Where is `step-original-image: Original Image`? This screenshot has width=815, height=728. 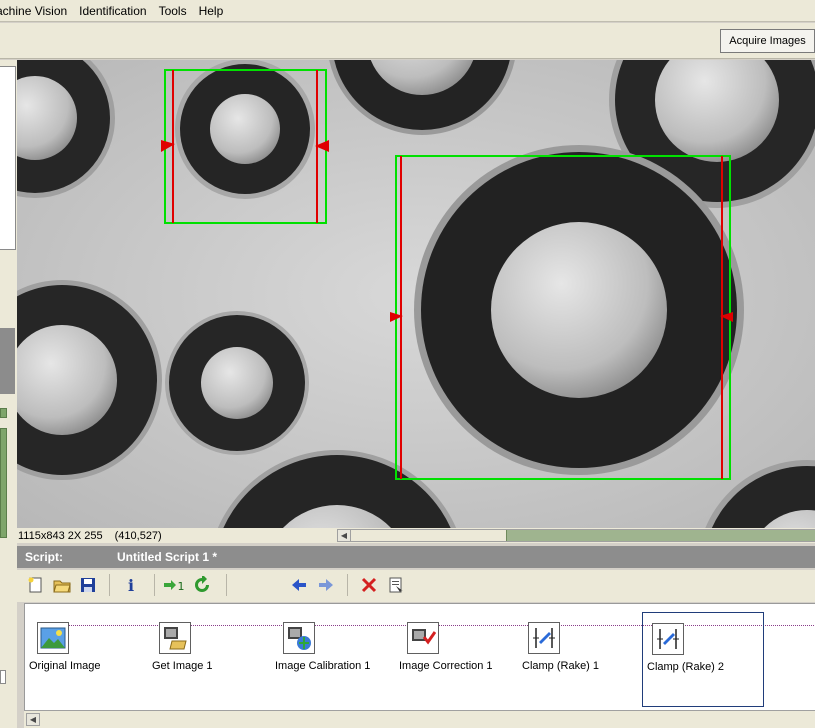
step-original-image: Original Image is located at coordinates (86, 659).